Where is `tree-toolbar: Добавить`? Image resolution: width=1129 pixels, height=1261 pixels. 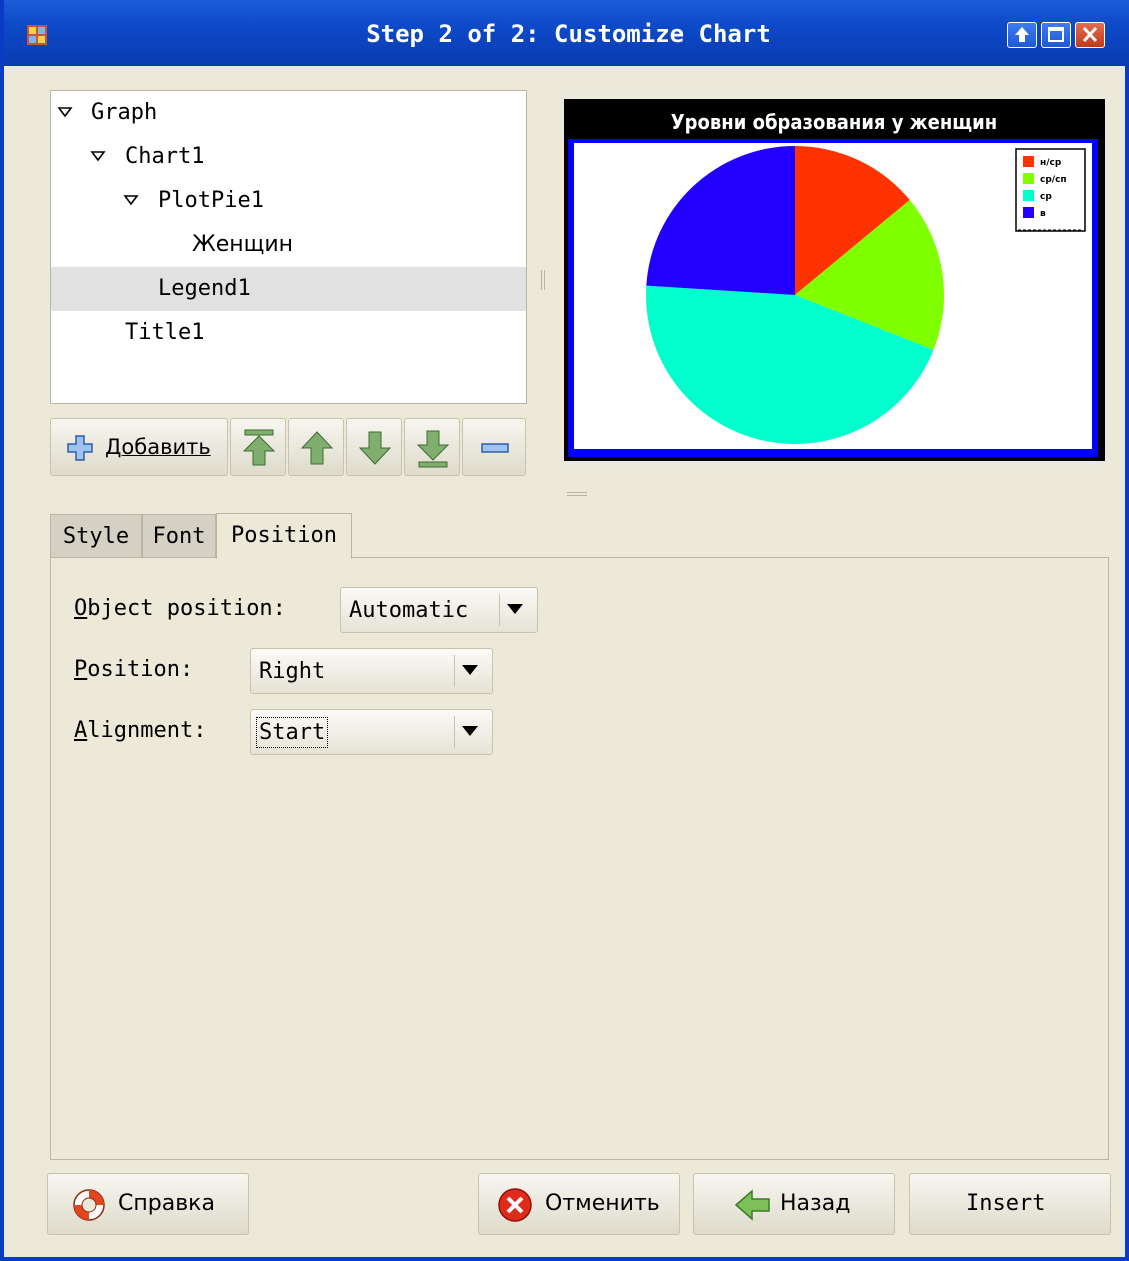 tree-toolbar: Добавить is located at coordinates (288, 447).